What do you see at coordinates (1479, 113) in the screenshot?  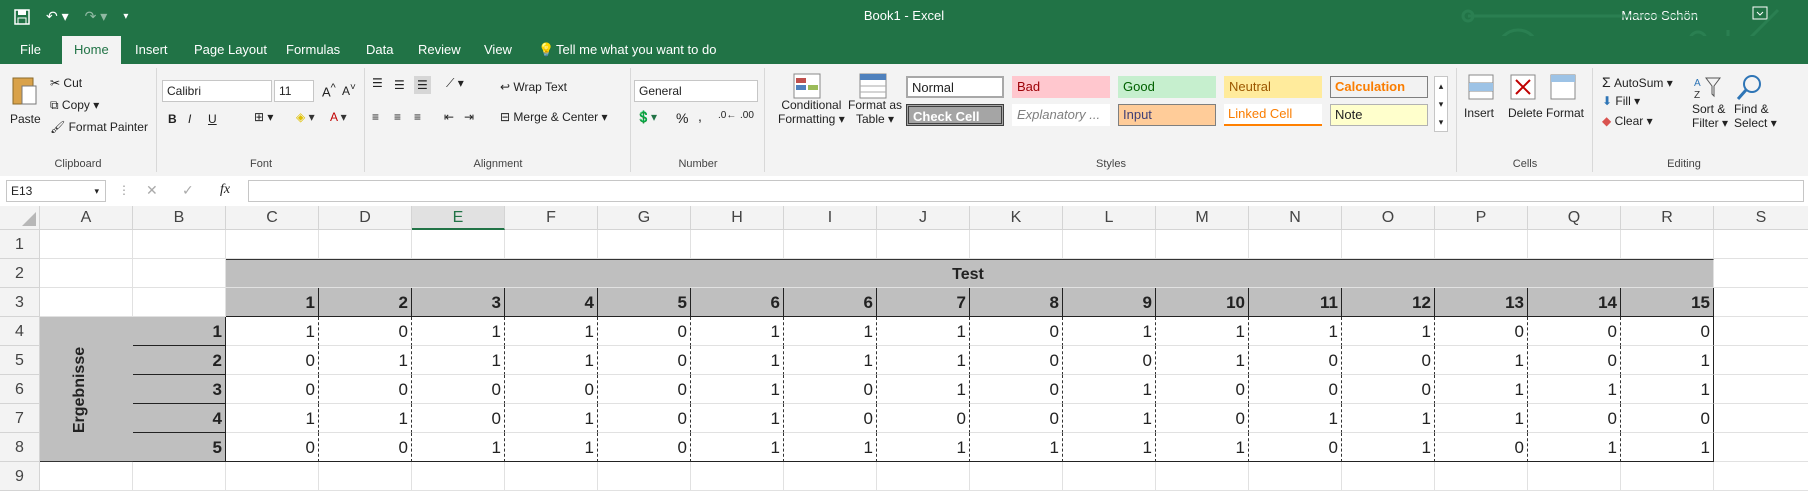 I see `insert-cells-button: Insert` at bounding box center [1479, 113].